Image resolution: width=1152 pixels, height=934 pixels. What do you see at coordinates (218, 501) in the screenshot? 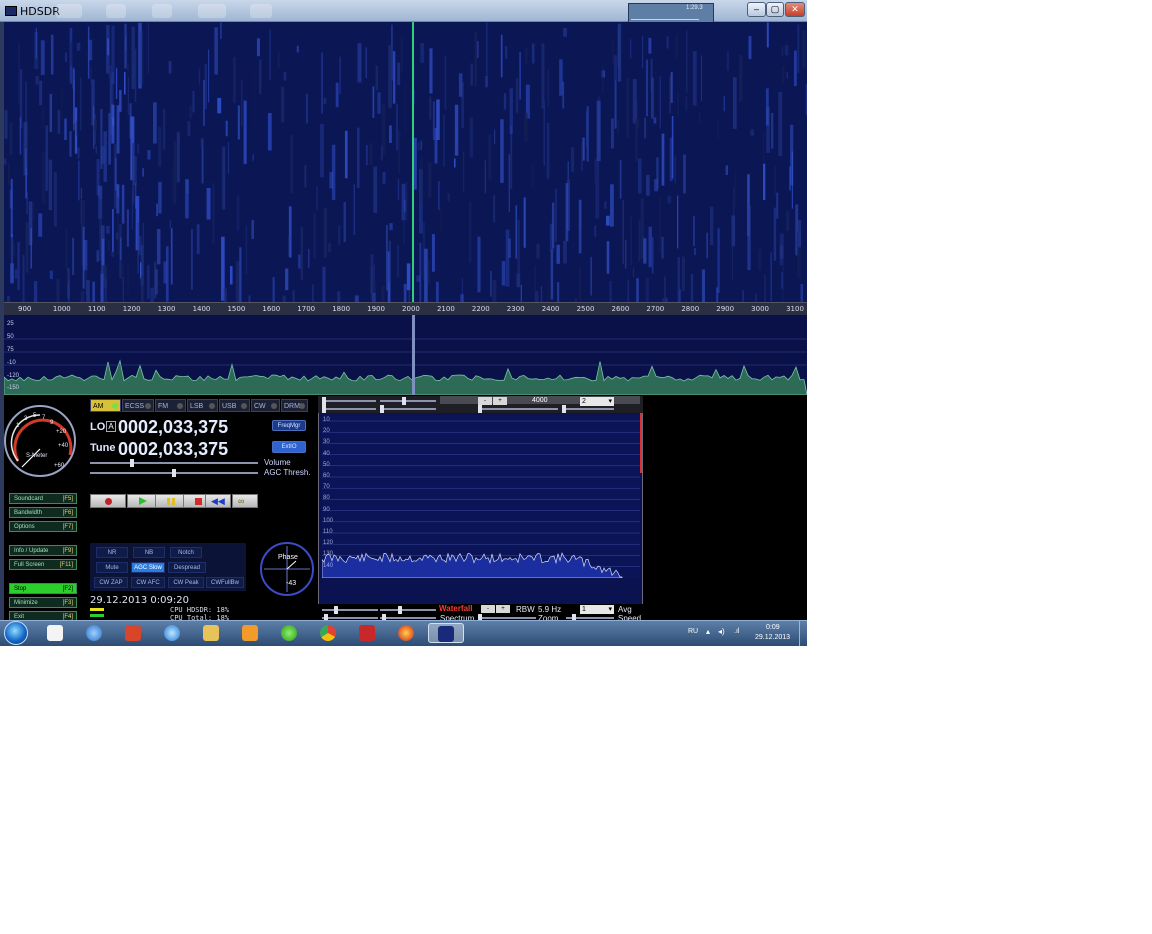
I see `rewind-button: ◀◀` at bounding box center [218, 501].